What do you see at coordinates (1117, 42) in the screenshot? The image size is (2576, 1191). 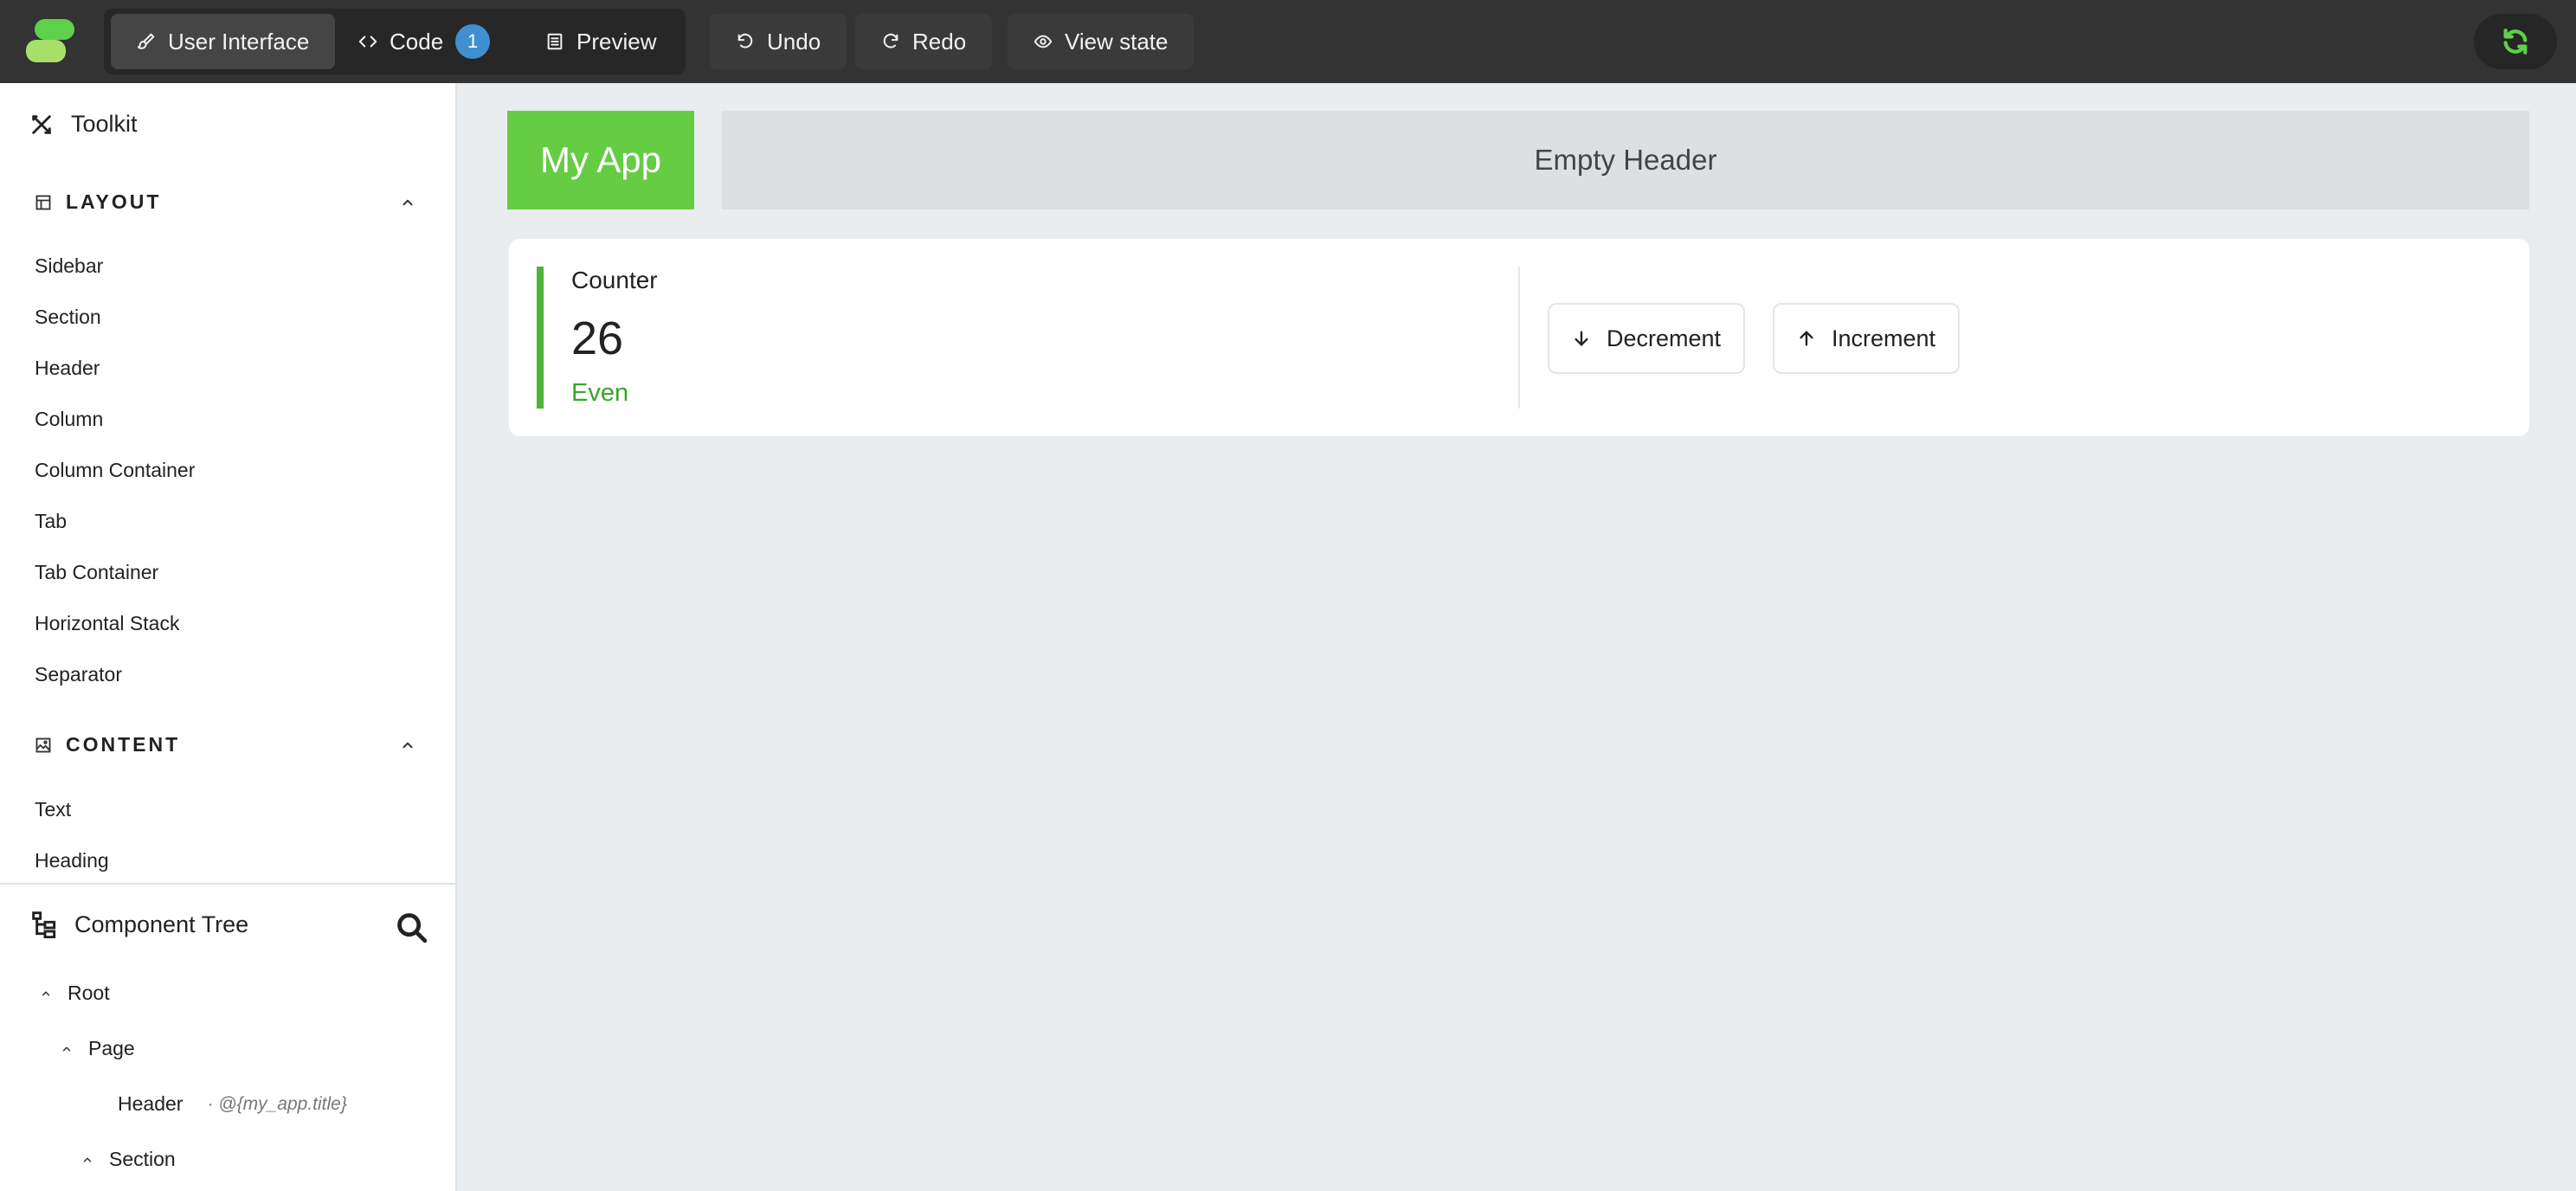 I see `view-state-label: View state` at bounding box center [1117, 42].